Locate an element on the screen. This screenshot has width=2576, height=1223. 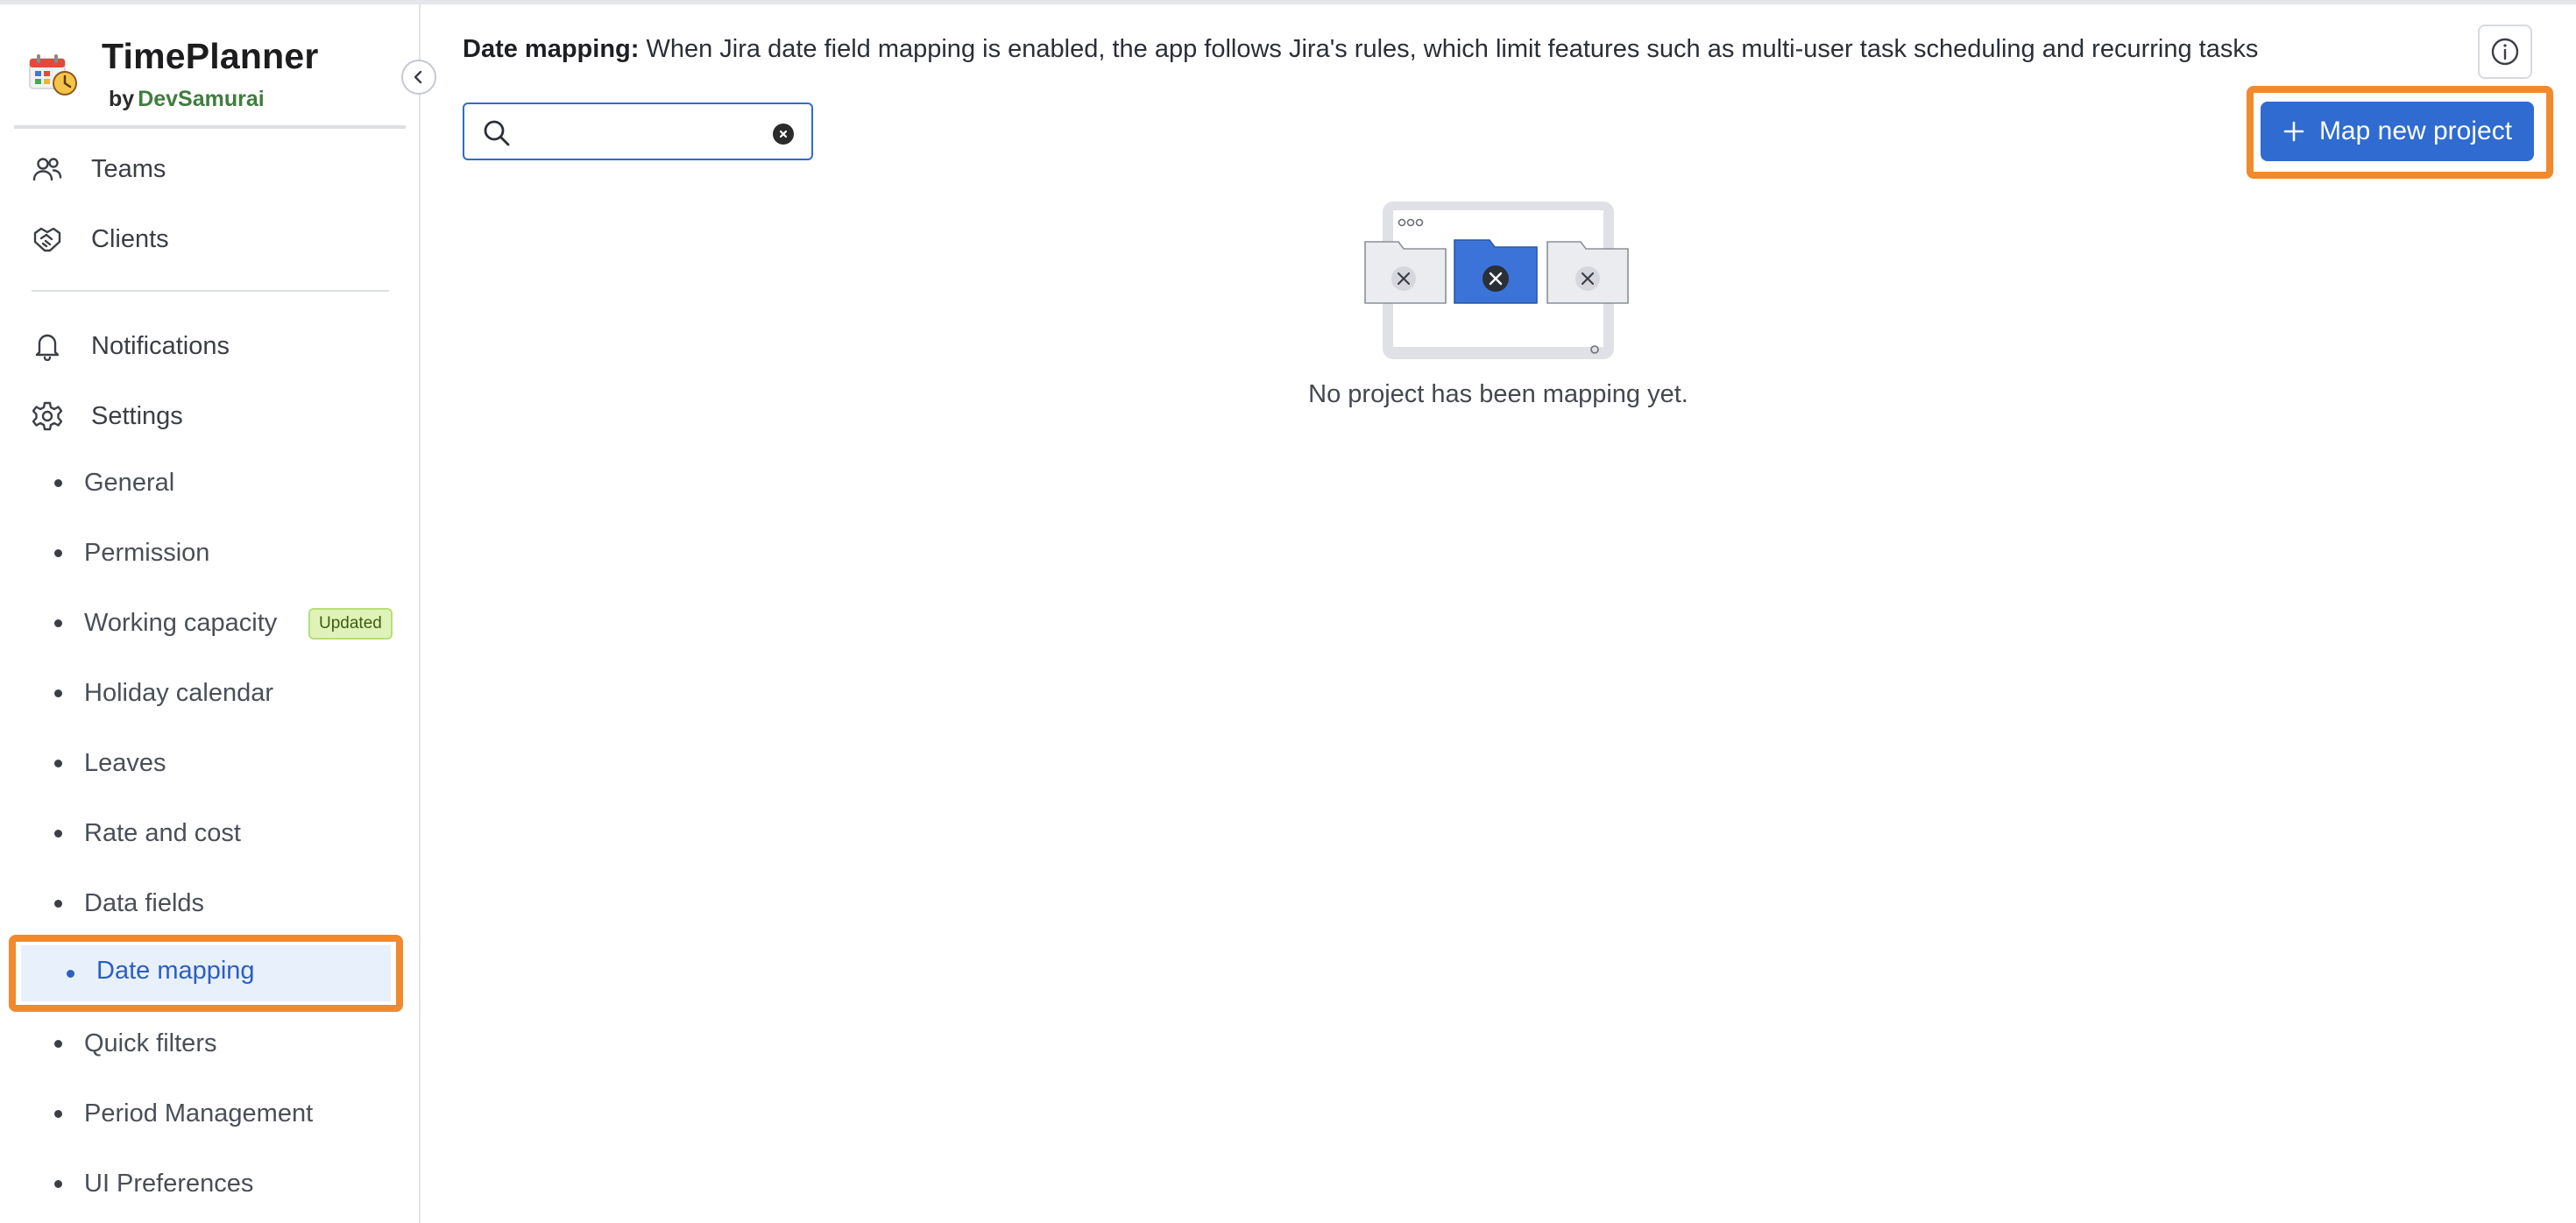
settings-item-holiday-calendar: Holiday calendar is located at coordinates (201, 693).